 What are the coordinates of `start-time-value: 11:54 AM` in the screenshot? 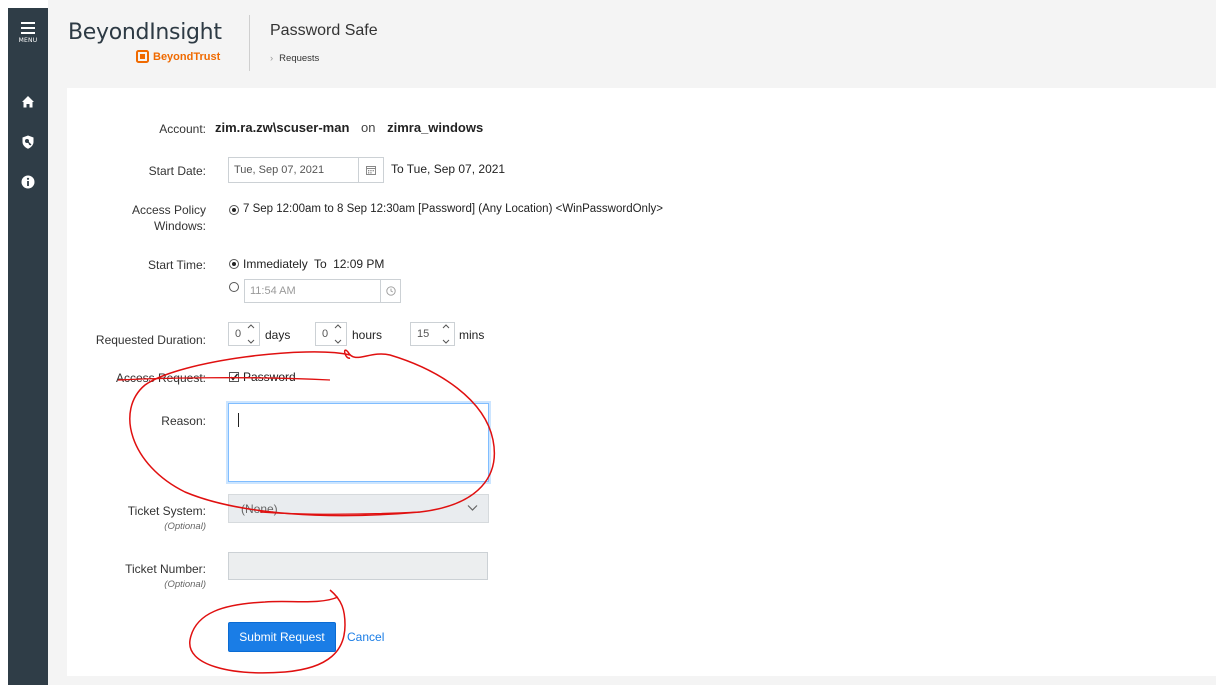 It's located at (273, 291).